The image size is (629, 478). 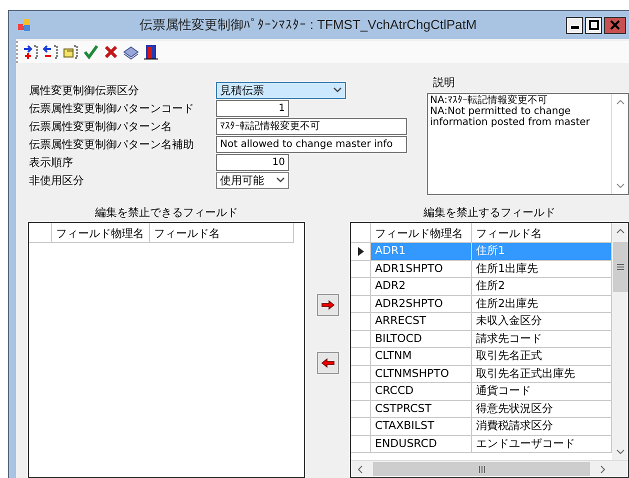 What do you see at coordinates (481, 391) in the screenshot?
I see `table-row: CRCCD 通貨コード` at bounding box center [481, 391].